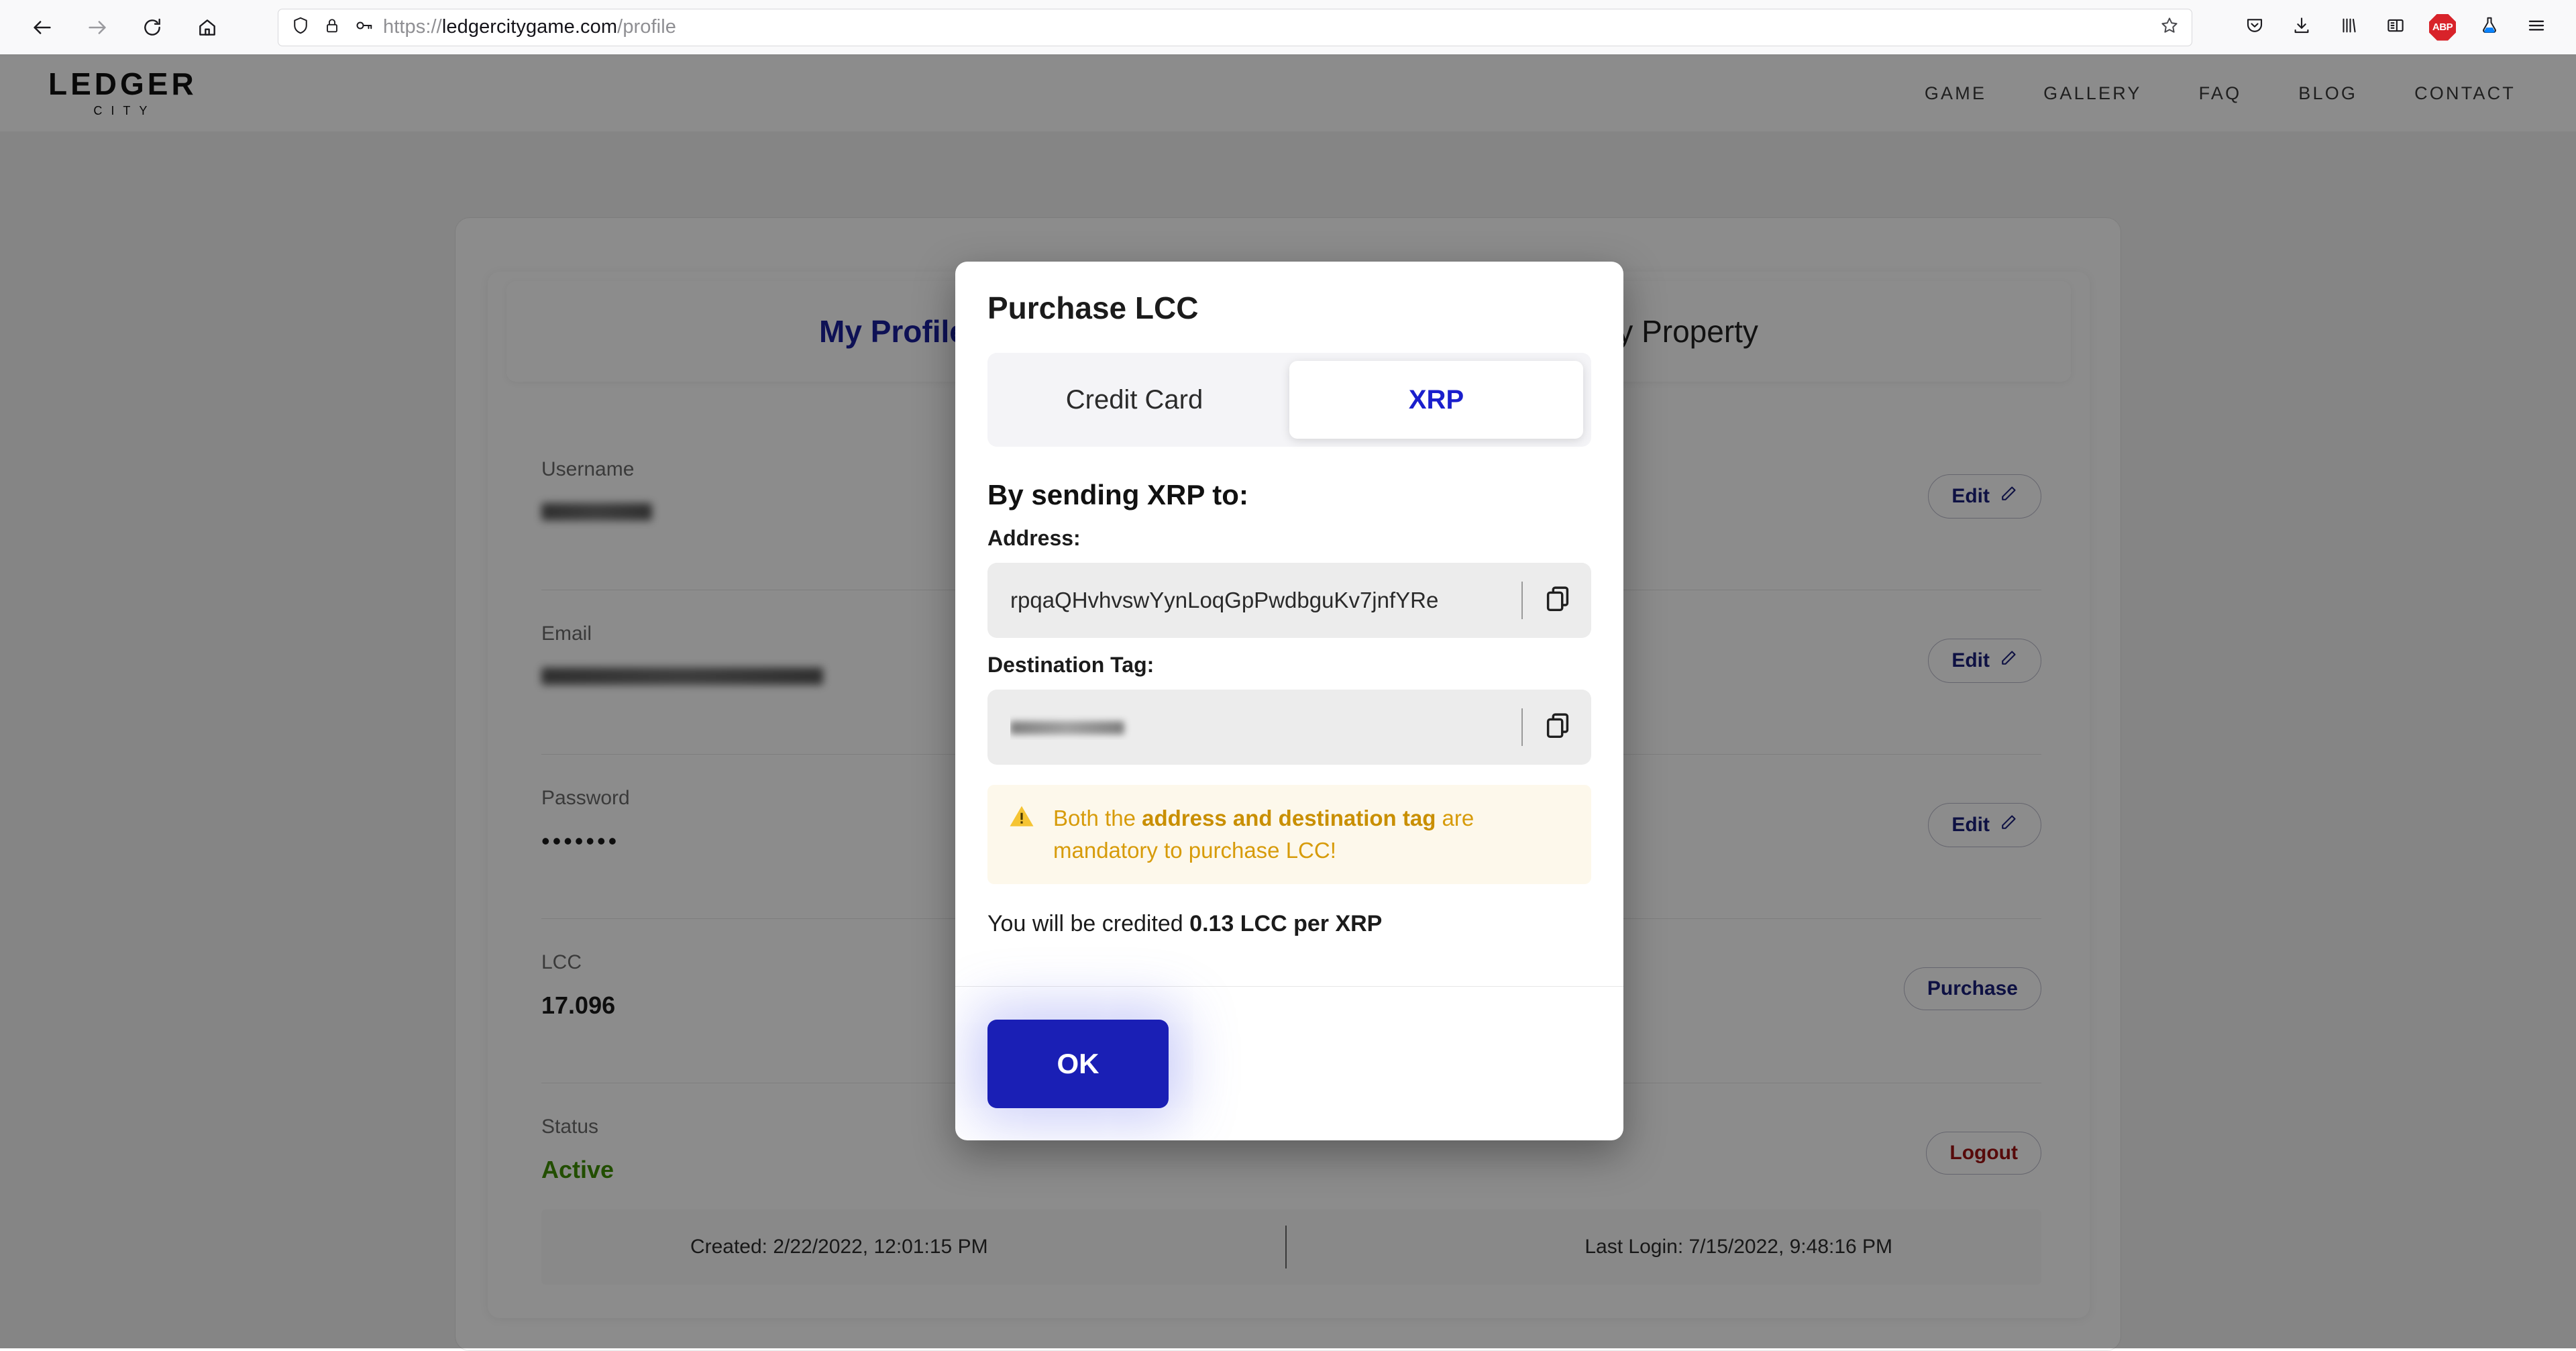 The width and height of the screenshot is (2576, 1351). I want to click on copy-destination-tag-button, so click(1558, 727).